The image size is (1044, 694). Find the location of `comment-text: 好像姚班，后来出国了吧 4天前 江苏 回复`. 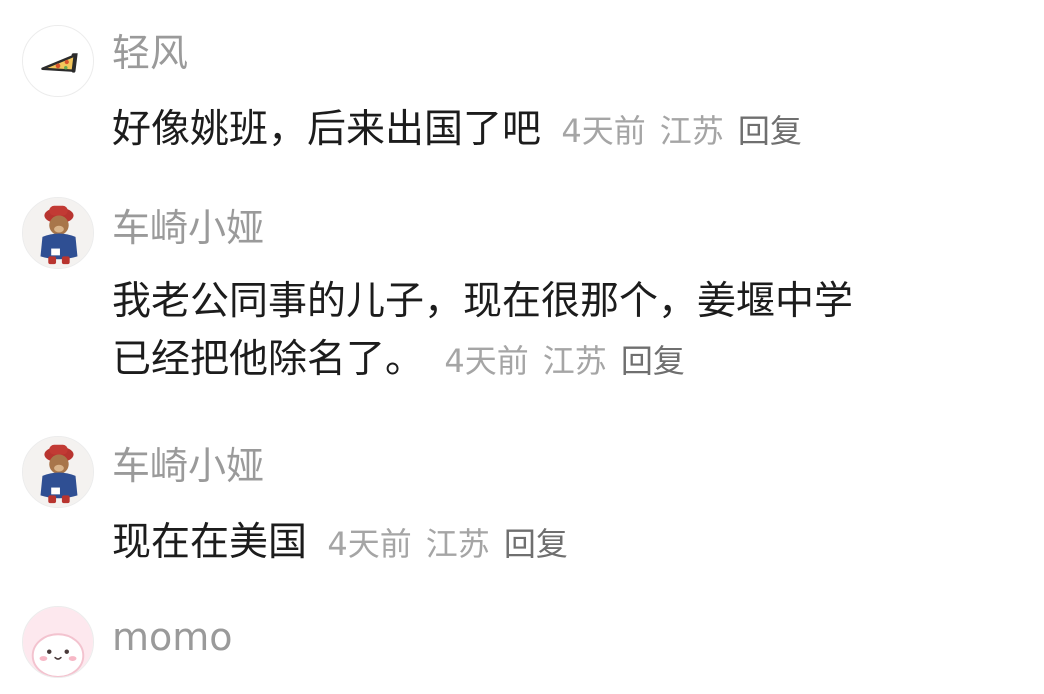

comment-text: 好像姚班，后来出国了吧 4天前 江苏 回复 is located at coordinates (577, 130).